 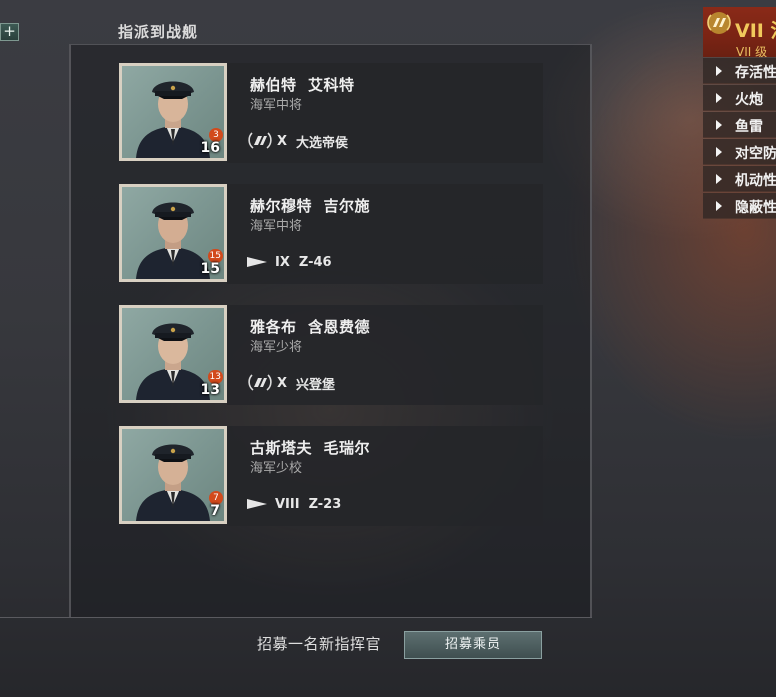 What do you see at coordinates (739, 152) in the screenshot?
I see `stat-aa-defense: 对空防` at bounding box center [739, 152].